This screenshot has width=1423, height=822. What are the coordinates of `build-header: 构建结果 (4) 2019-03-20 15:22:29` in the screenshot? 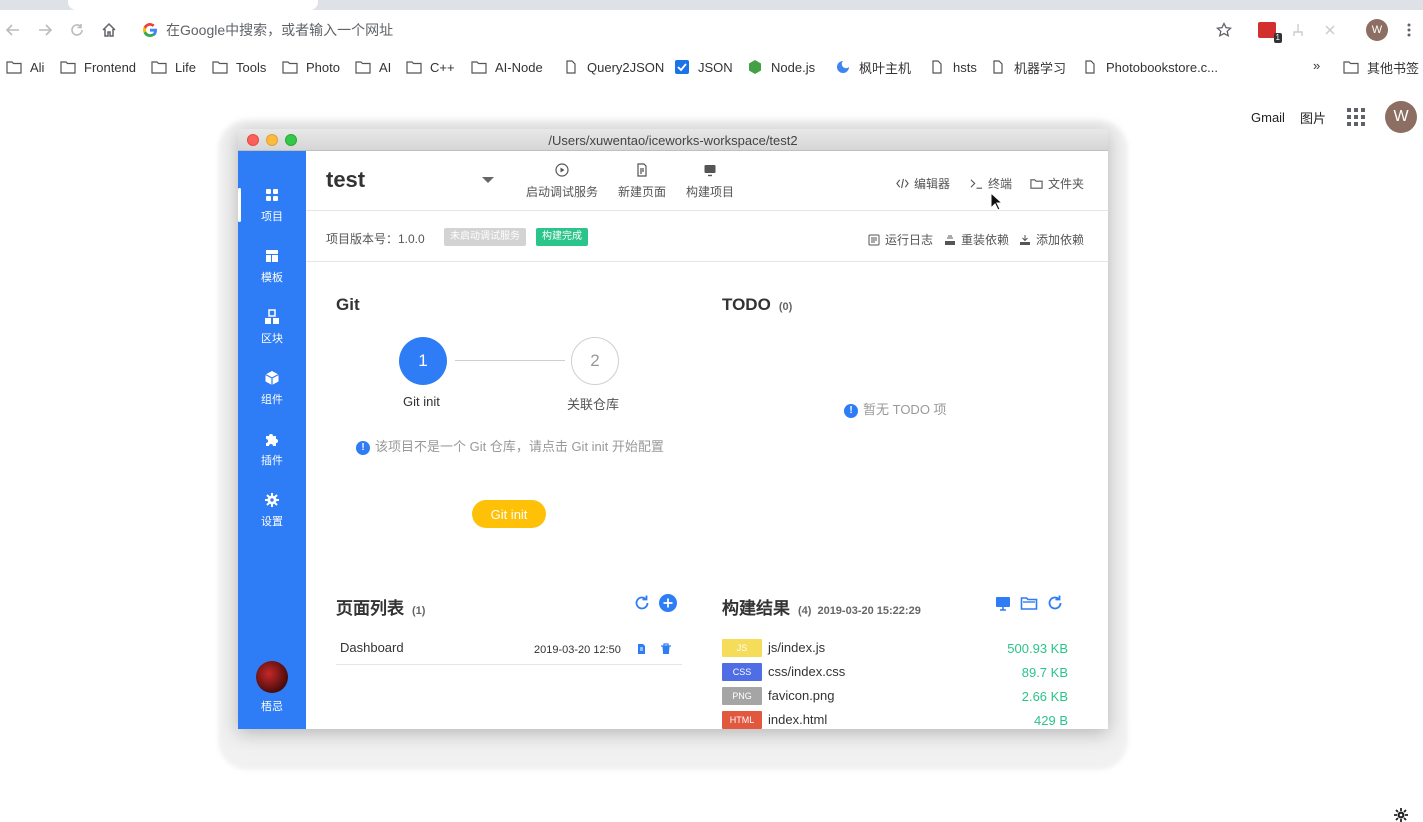 It's located at (821, 606).